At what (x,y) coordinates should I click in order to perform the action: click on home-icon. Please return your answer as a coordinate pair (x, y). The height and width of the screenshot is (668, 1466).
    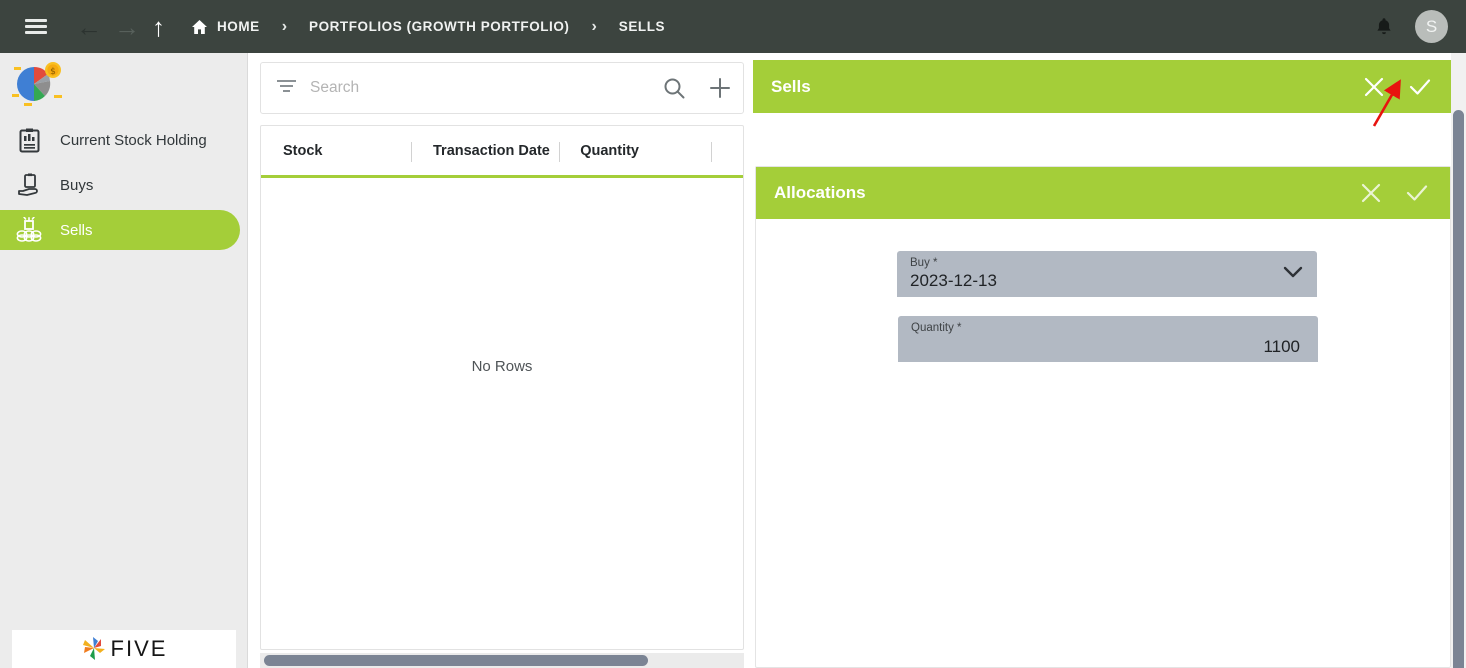
    Looking at the image, I should click on (199, 26).